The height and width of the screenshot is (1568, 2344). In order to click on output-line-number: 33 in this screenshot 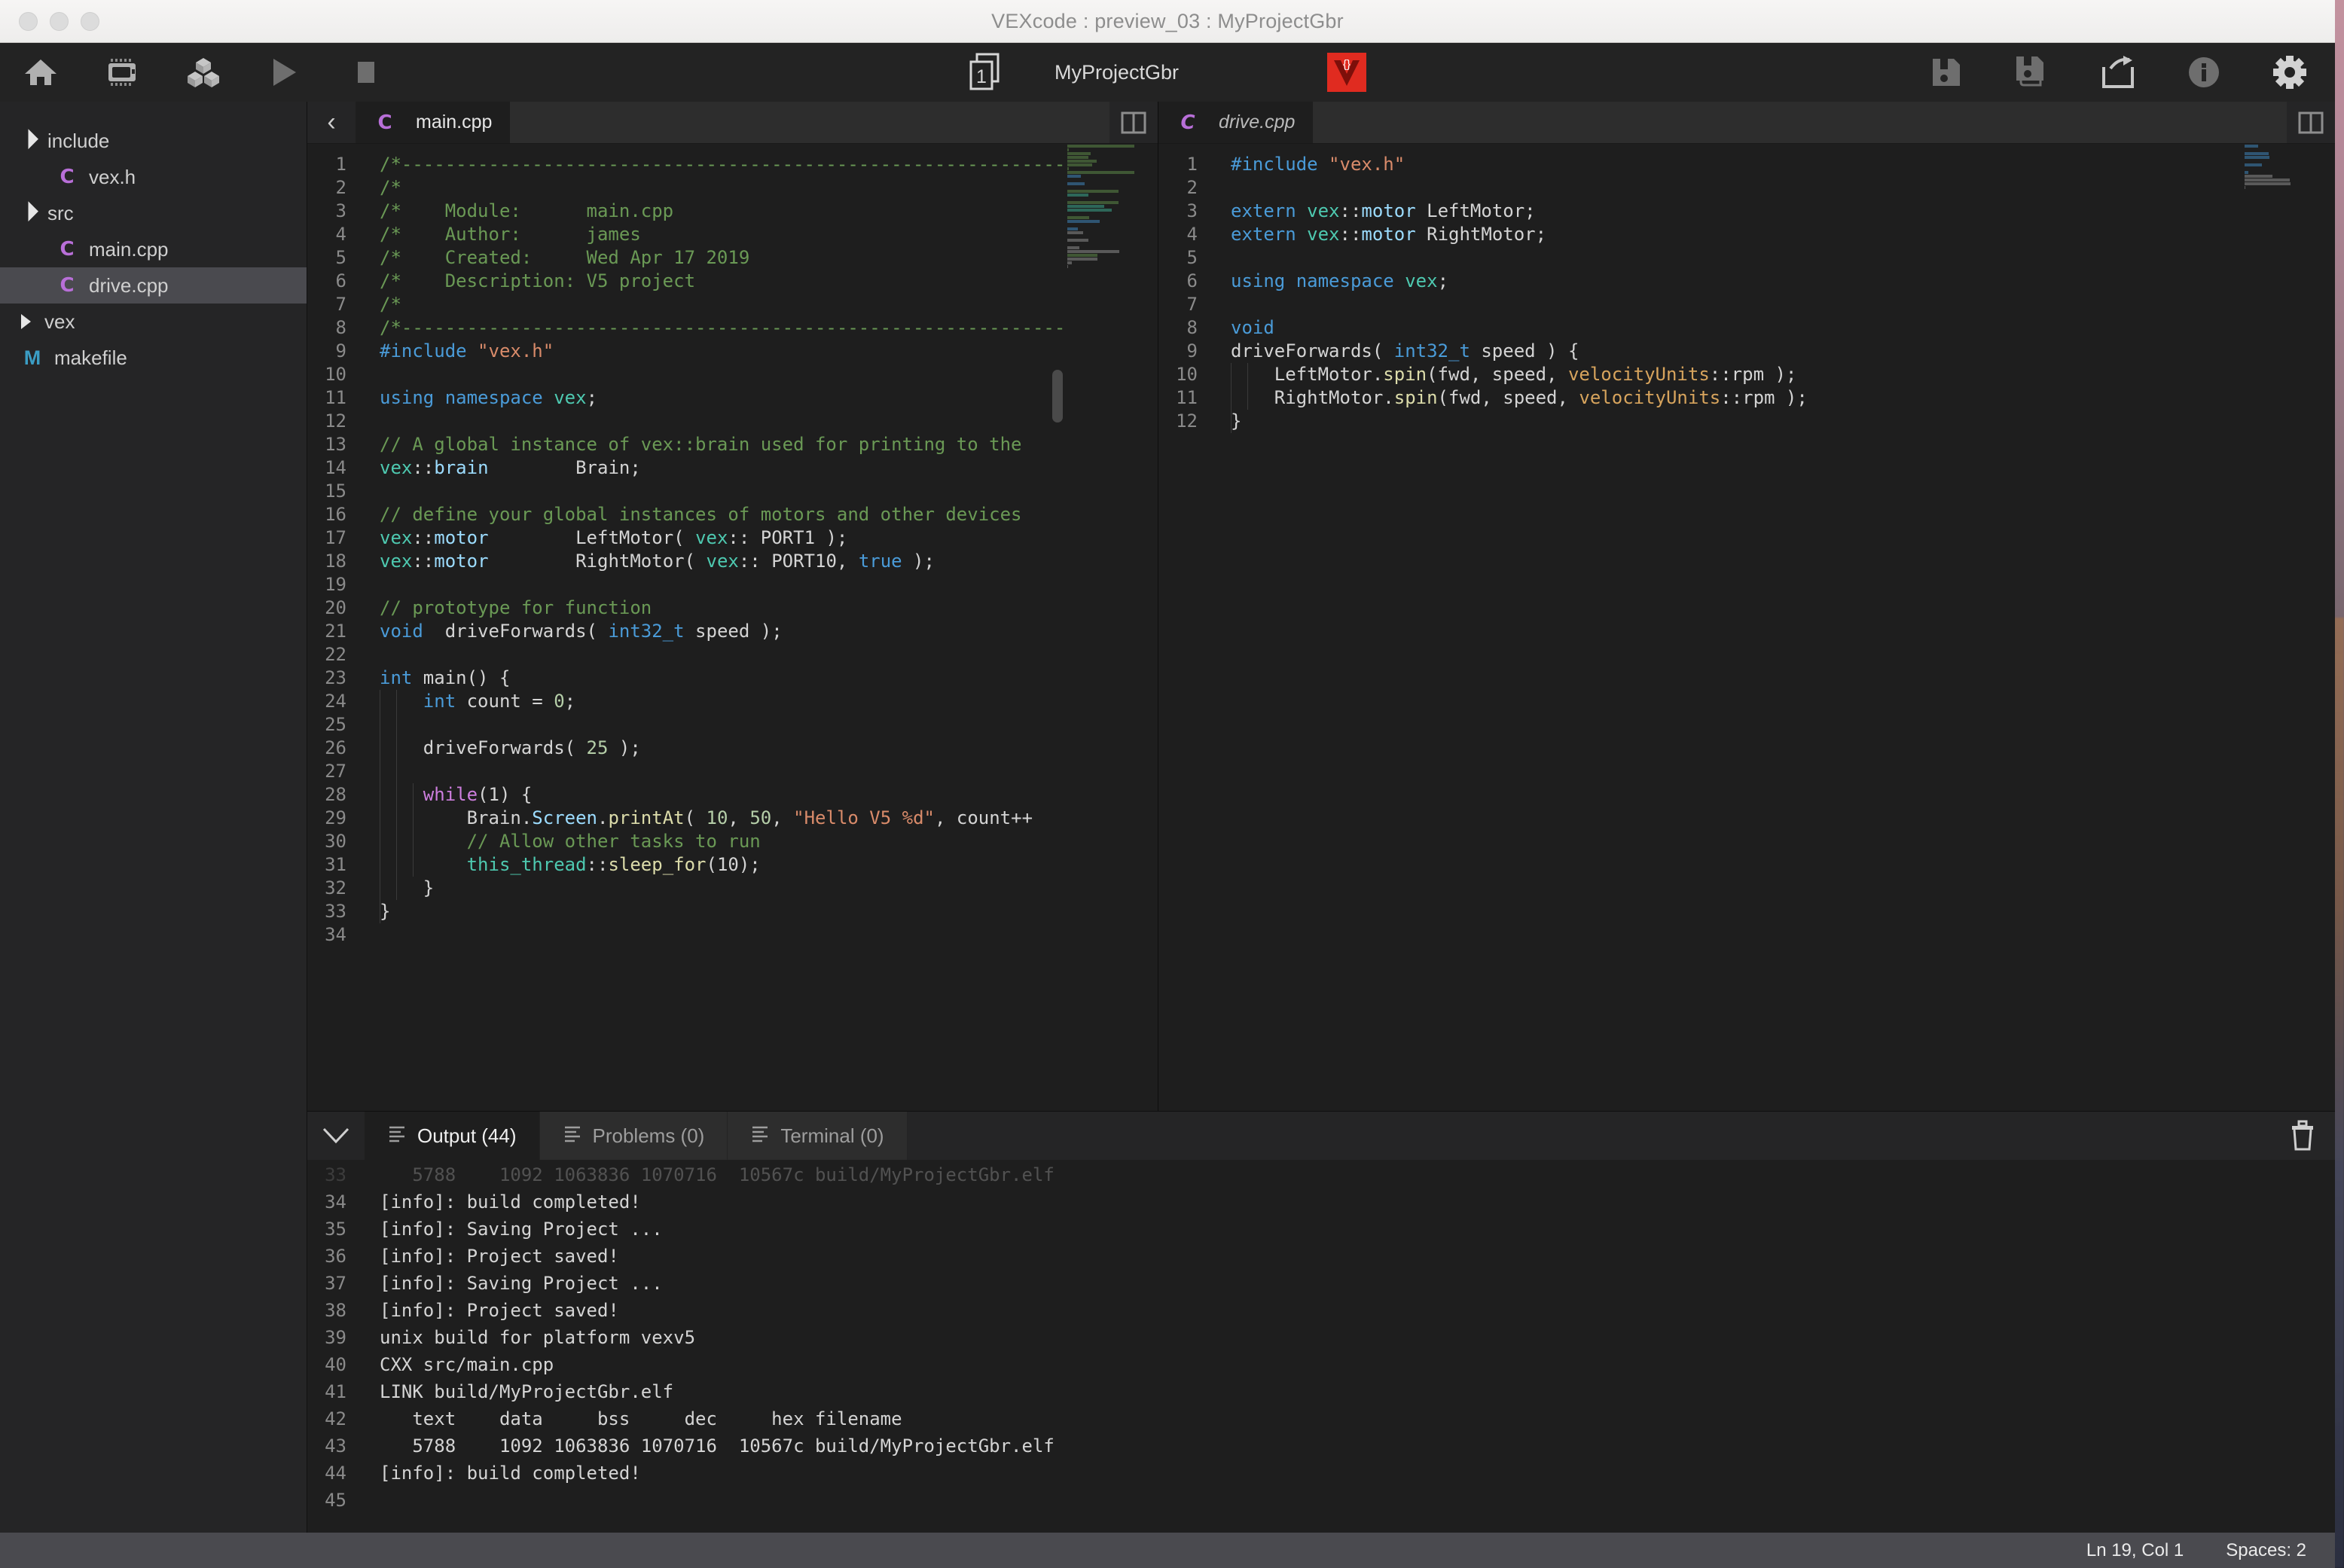, I will do `click(335, 1174)`.